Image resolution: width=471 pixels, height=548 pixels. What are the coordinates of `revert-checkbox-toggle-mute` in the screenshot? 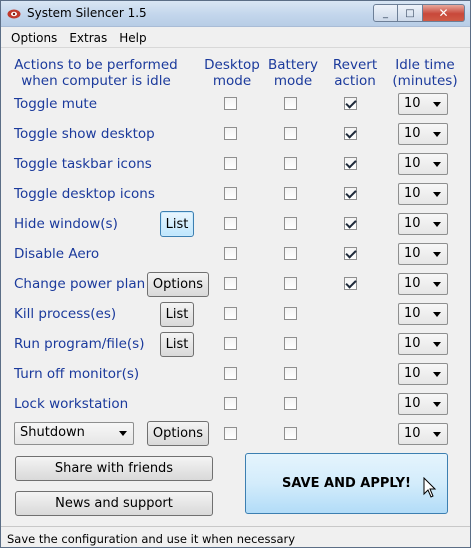 It's located at (350, 103).